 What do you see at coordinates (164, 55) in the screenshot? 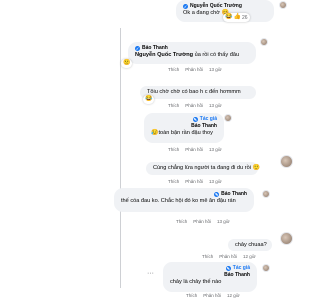
I see `mention-link: Nguyễn Quốc Trường` at bounding box center [164, 55].